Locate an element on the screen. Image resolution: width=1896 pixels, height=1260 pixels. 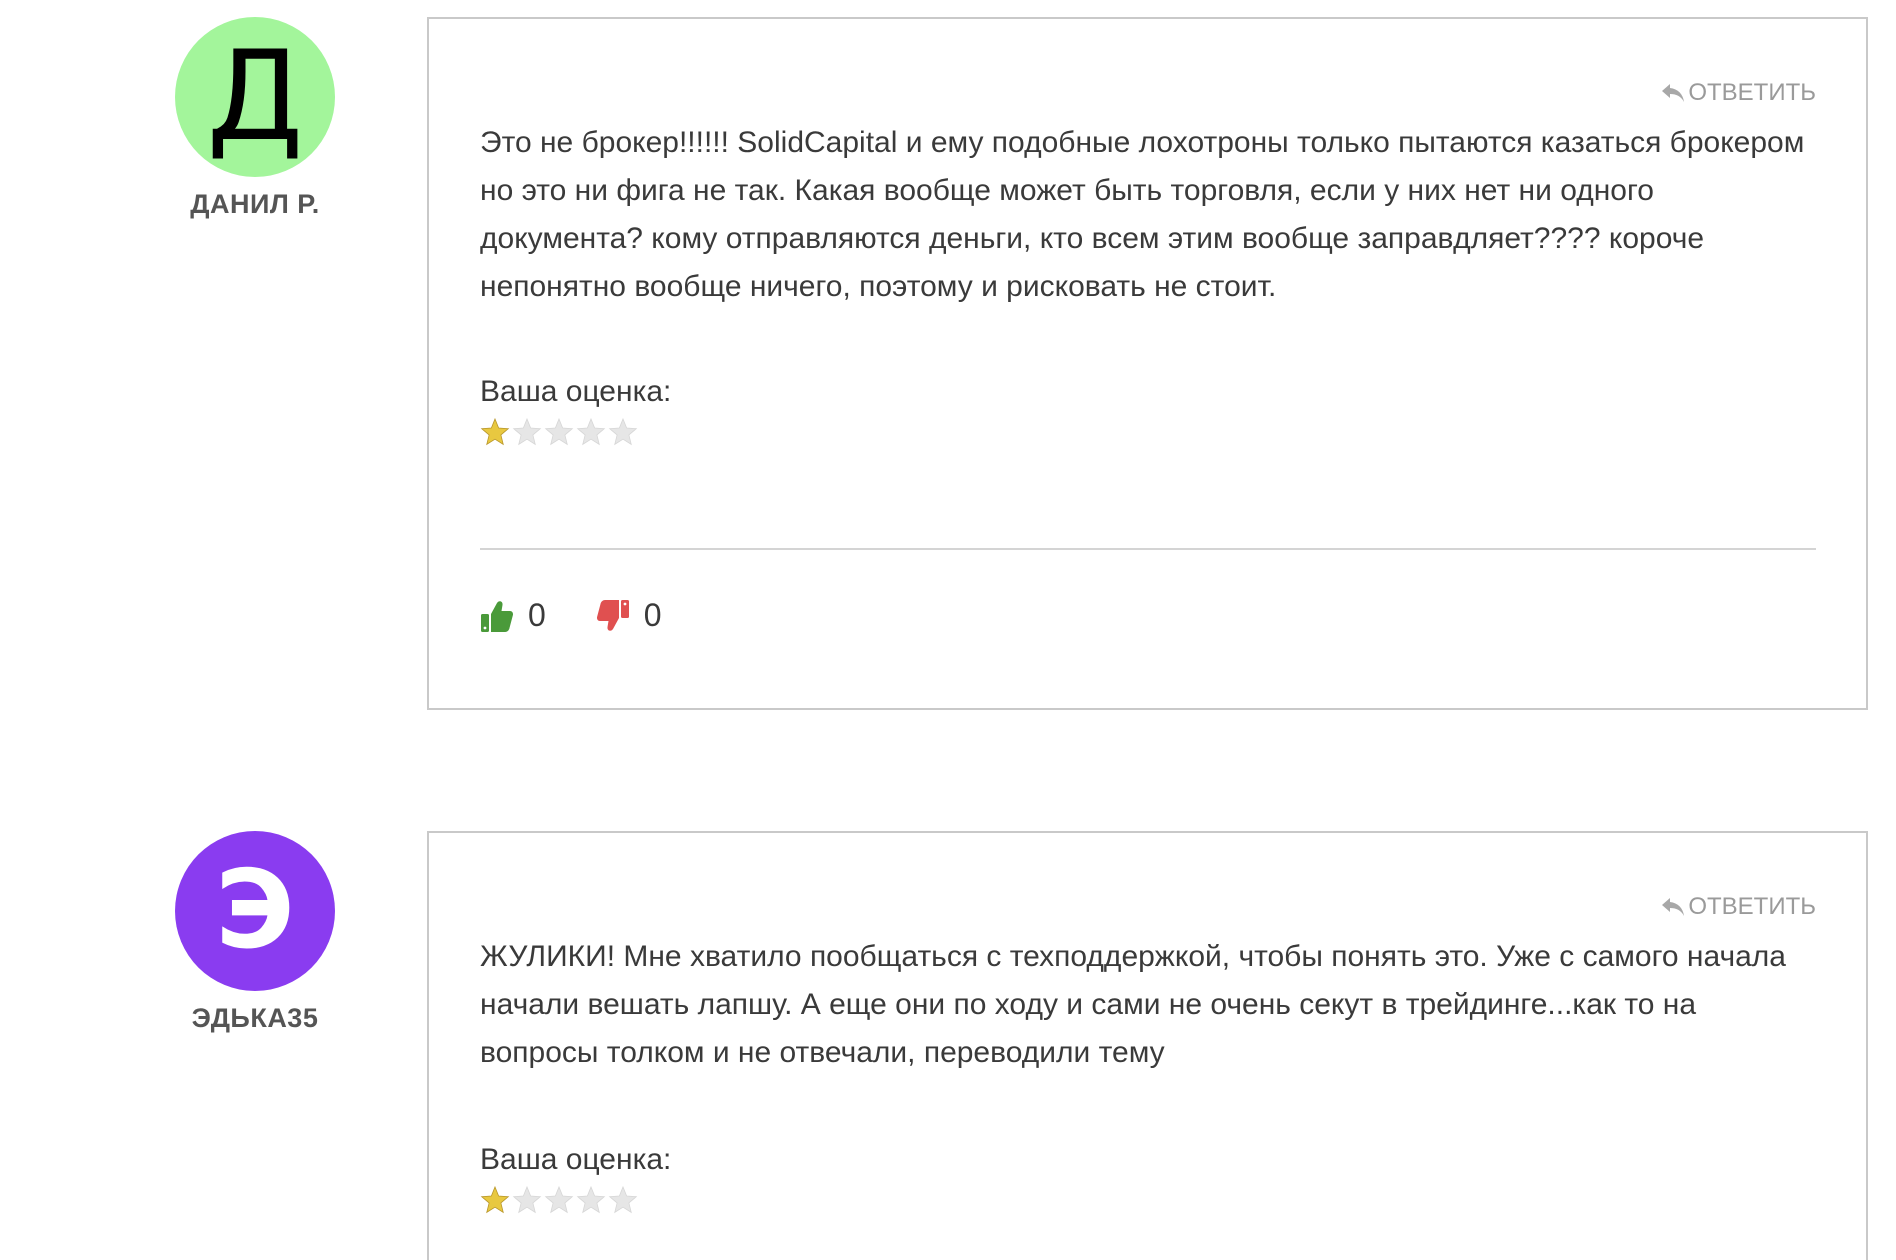
avatar-letter: Э is located at coordinates (255, 910).